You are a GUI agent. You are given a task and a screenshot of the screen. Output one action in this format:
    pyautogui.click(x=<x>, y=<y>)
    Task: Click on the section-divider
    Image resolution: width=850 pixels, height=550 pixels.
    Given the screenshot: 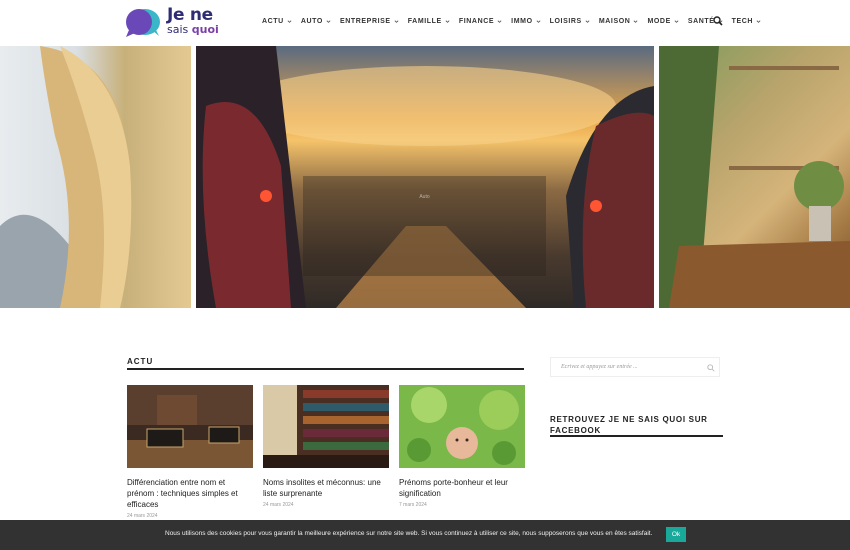 What is the action you would take?
    pyautogui.click(x=325, y=369)
    